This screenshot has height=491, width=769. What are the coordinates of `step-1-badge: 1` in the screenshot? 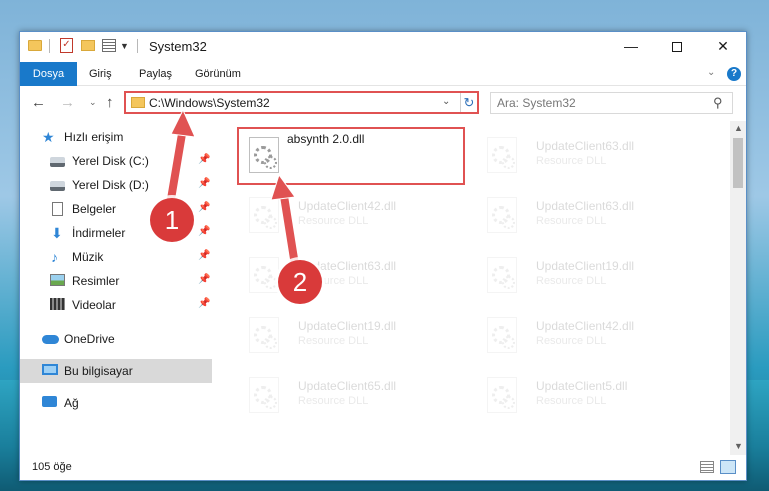 It's located at (172, 220).